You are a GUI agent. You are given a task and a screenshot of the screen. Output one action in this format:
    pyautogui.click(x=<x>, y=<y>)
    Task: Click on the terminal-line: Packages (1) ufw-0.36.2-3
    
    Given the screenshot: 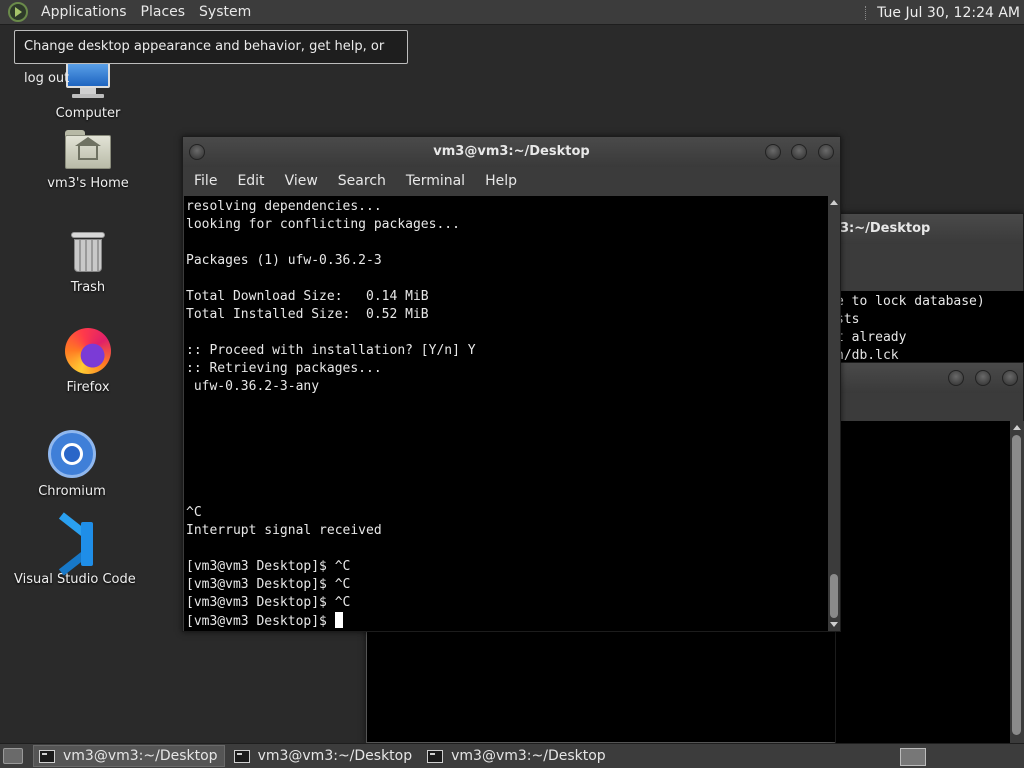 What is the action you would take?
    pyautogui.click(x=284, y=260)
    